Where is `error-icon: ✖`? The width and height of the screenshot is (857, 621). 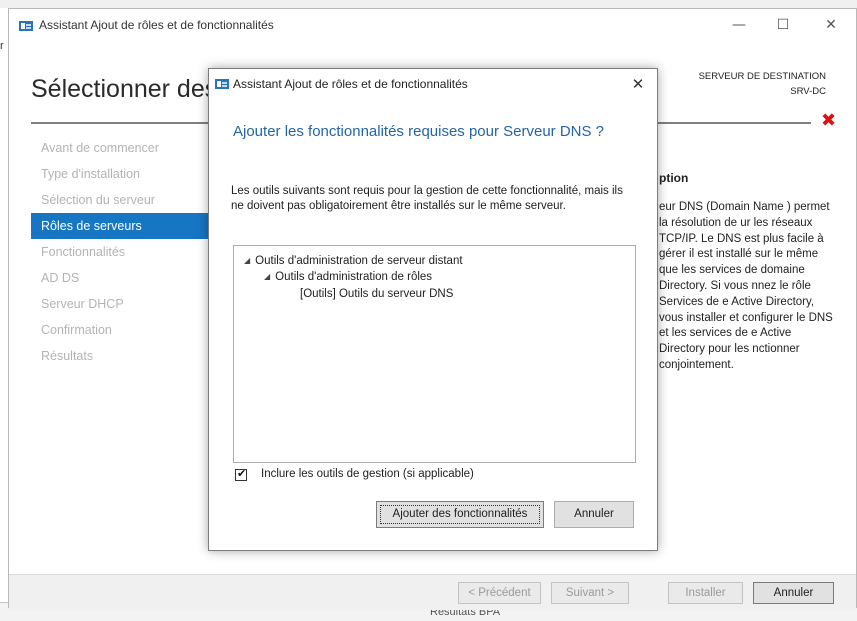 error-icon: ✖ is located at coordinates (828, 121).